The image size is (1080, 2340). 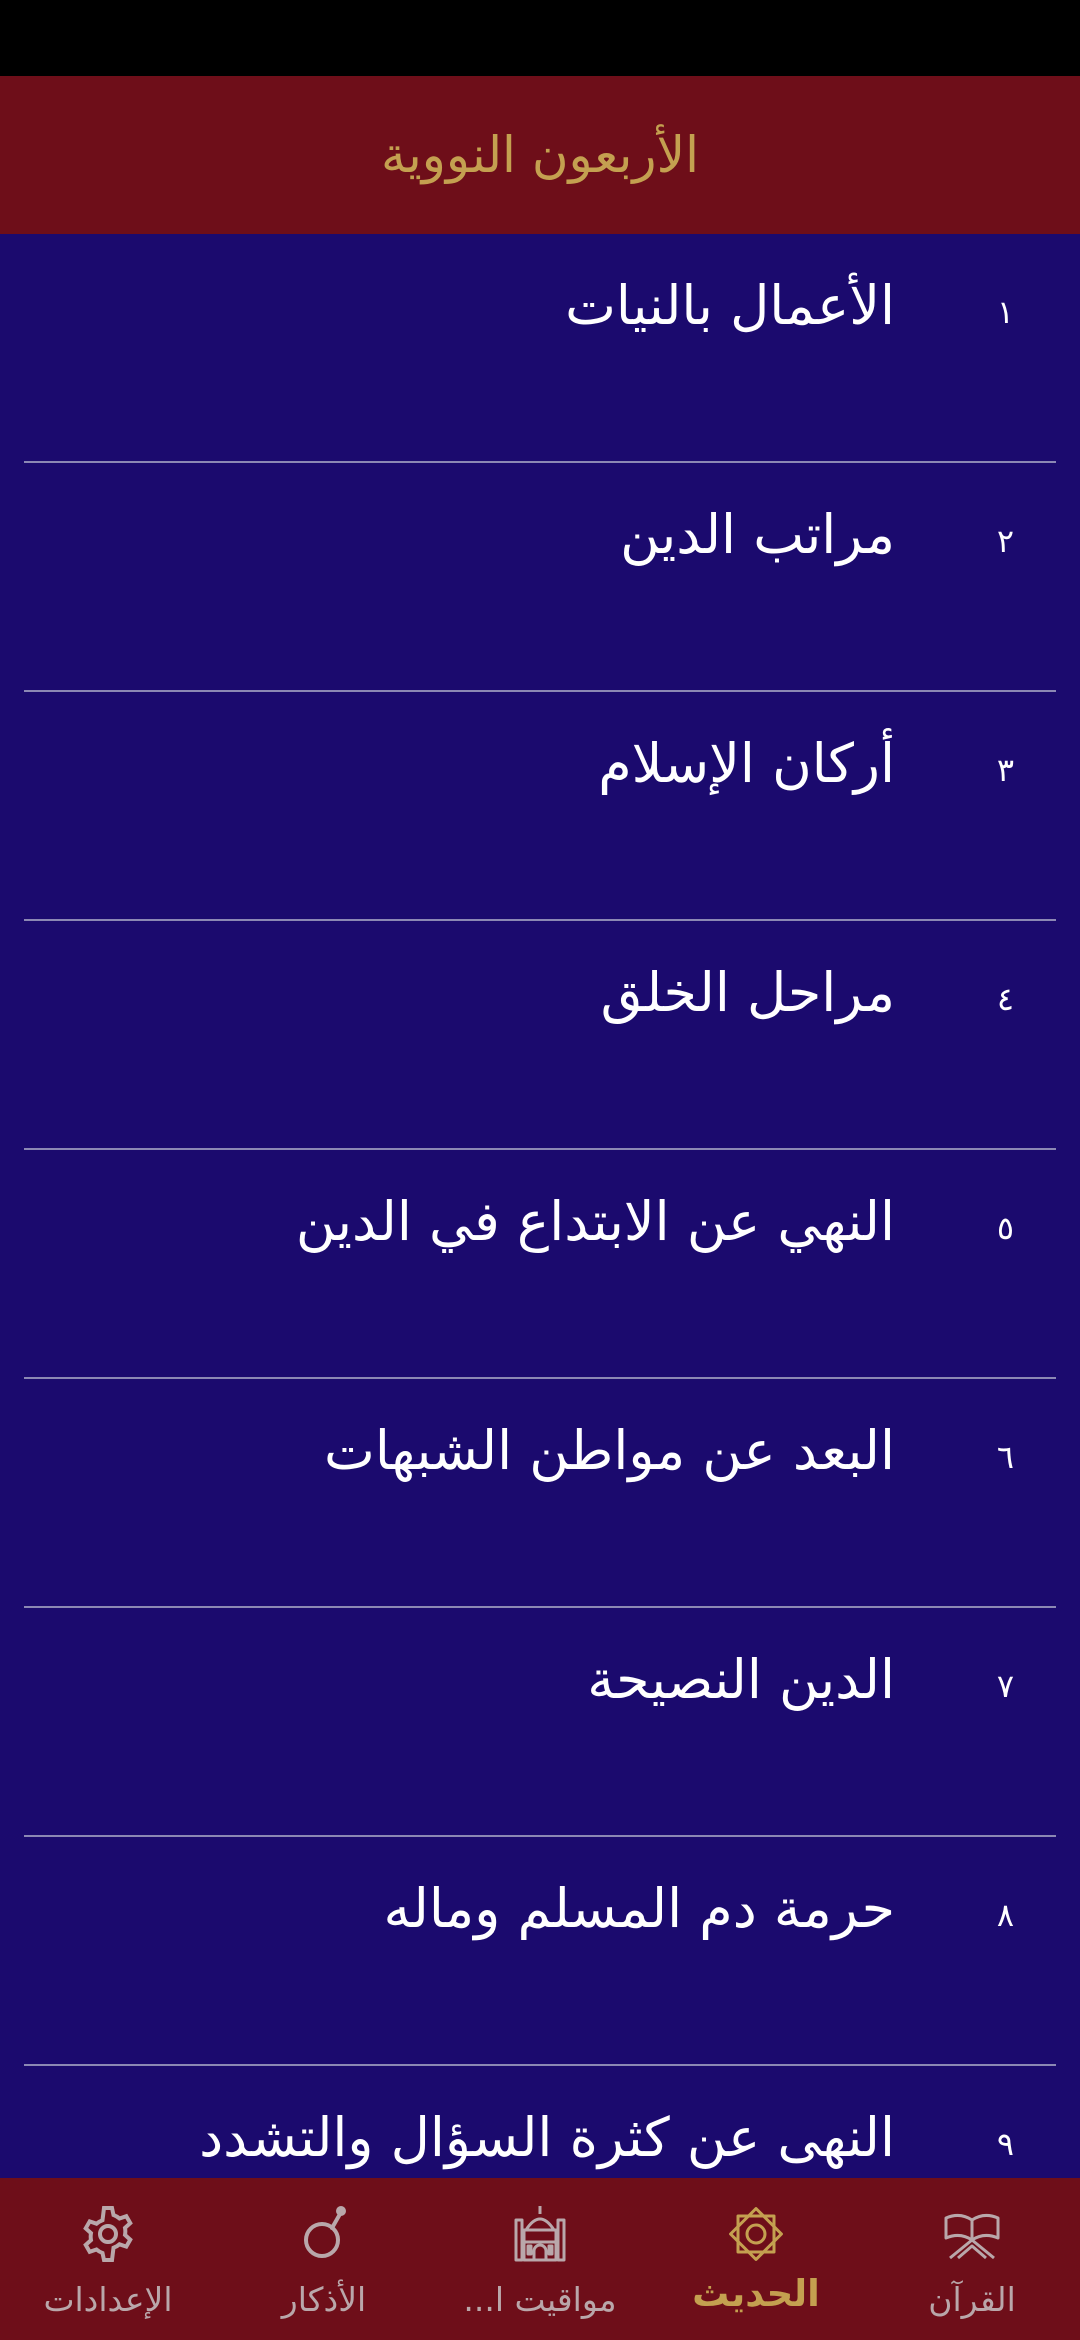 I want to click on status-bar, so click(x=540, y=38).